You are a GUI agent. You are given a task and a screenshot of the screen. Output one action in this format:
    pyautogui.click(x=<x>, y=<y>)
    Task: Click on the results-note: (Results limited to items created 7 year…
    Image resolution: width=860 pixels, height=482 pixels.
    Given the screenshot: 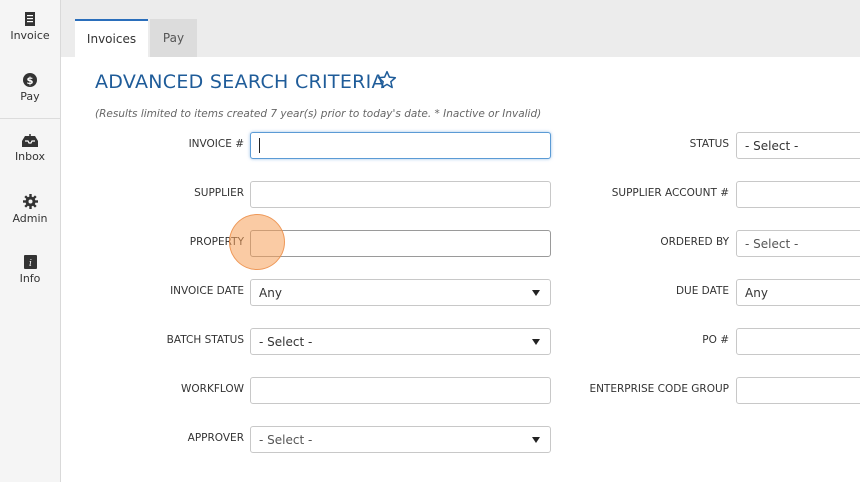 What is the action you would take?
    pyautogui.click(x=318, y=114)
    